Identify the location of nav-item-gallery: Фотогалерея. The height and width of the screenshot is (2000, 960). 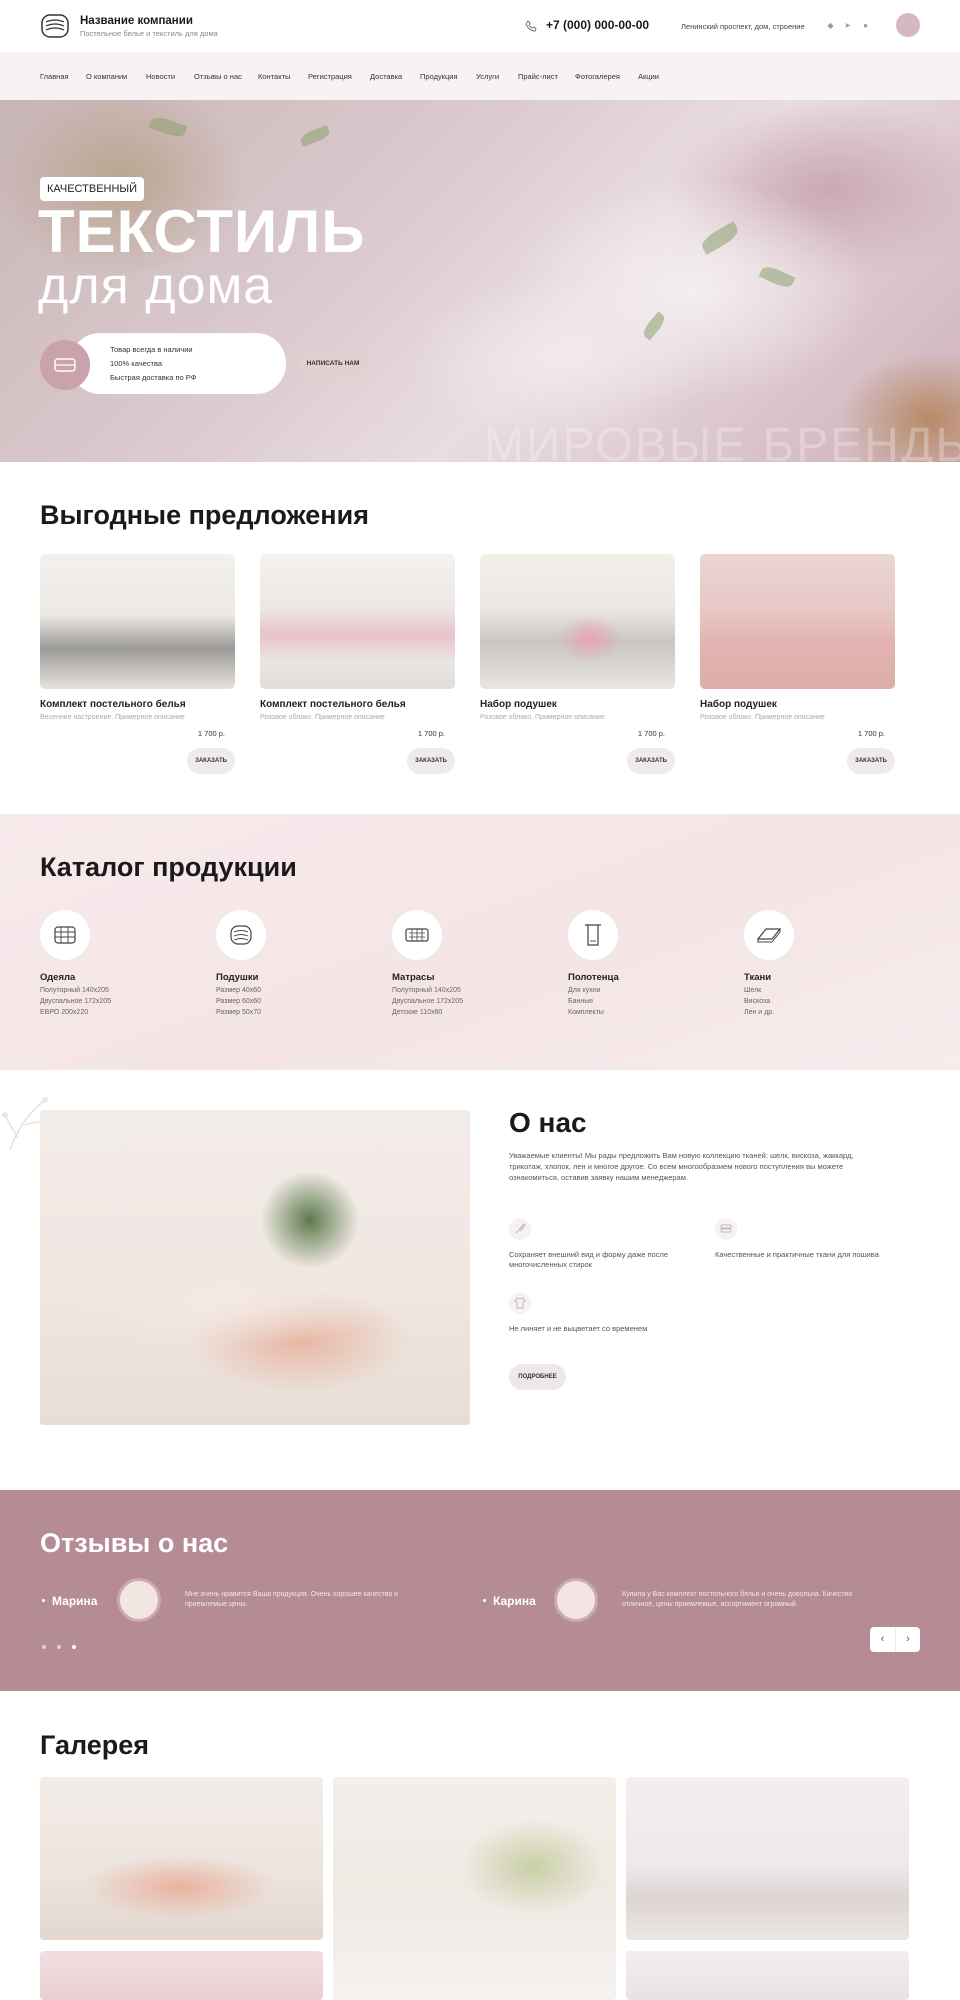
(597, 76).